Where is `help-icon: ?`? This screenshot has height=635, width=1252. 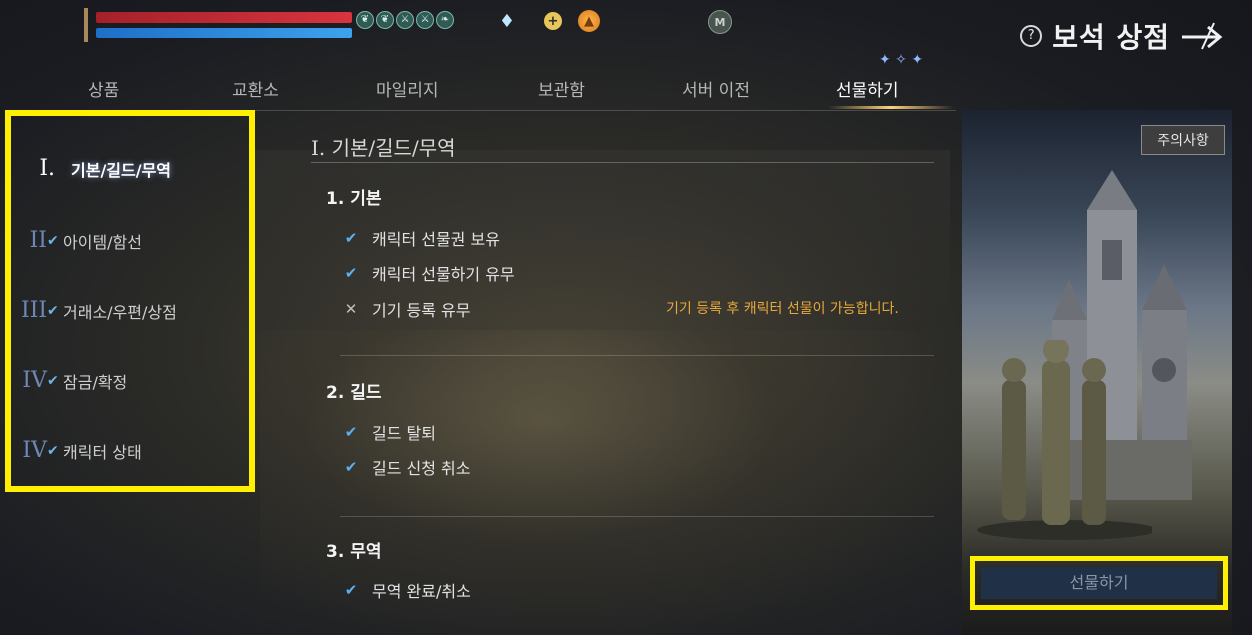
help-icon: ? is located at coordinates (1031, 36).